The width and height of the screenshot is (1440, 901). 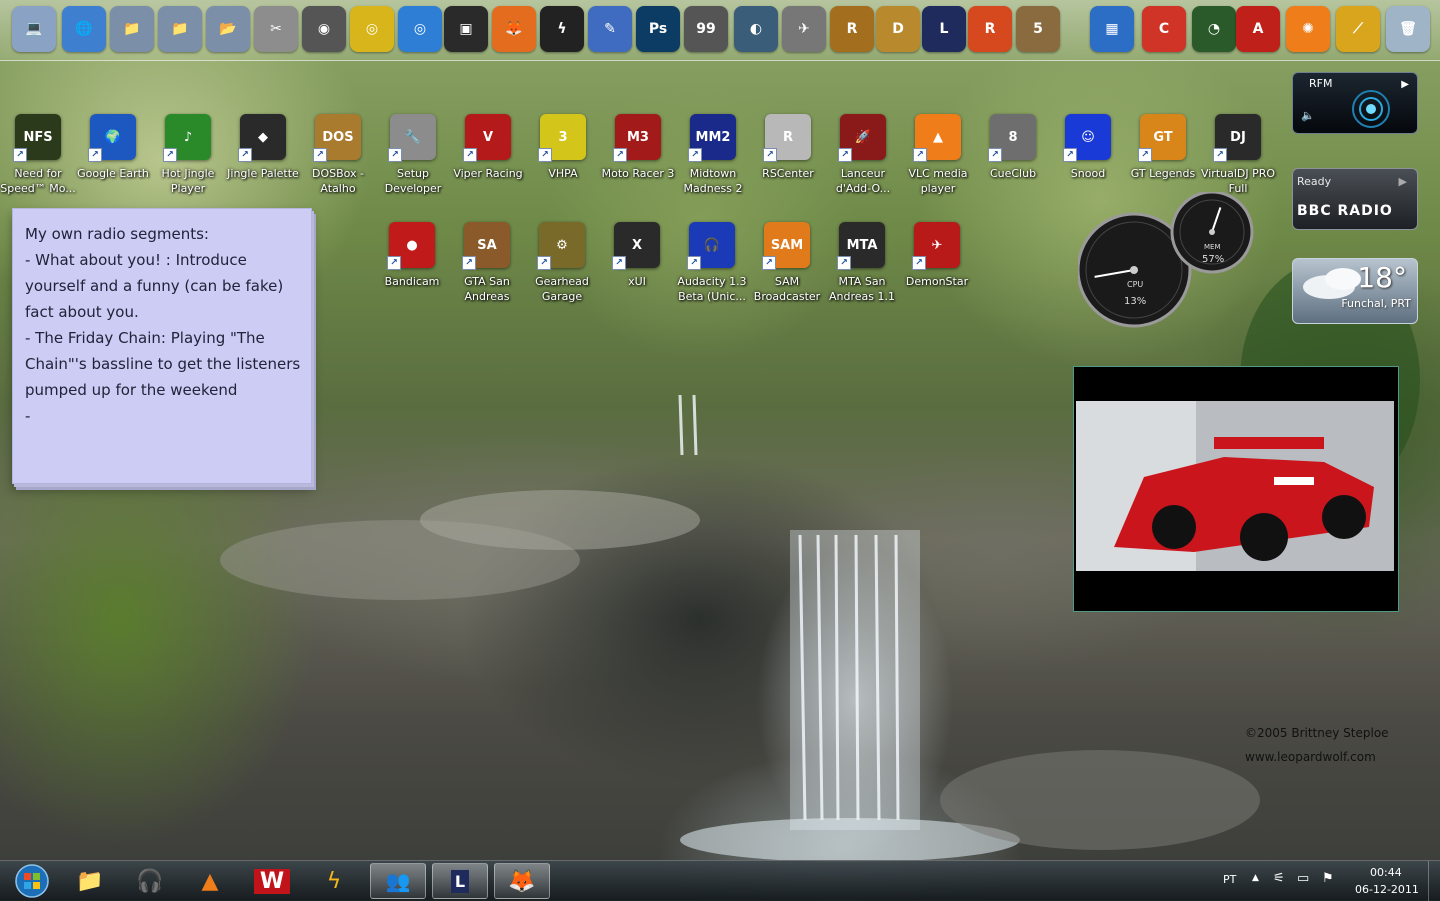 I want to click on dock-webcam-icon: ▣, so click(x=466, y=29).